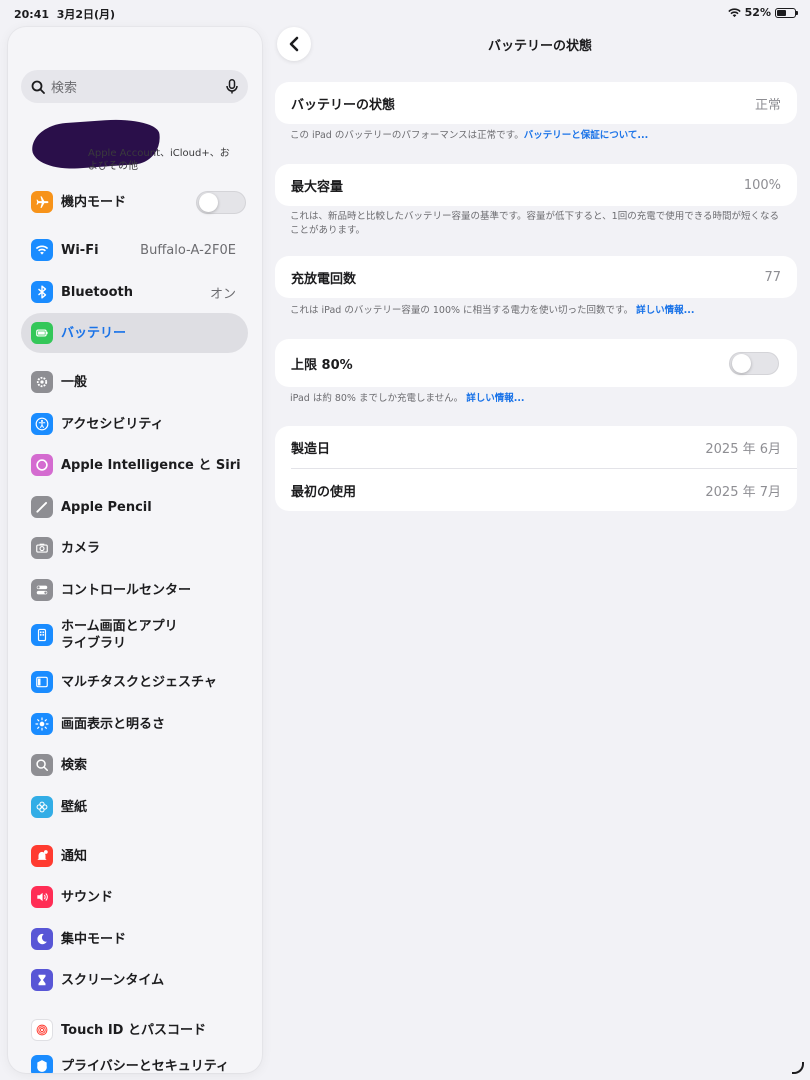 The width and height of the screenshot is (810, 1080). What do you see at coordinates (221, 202) in the screenshot?
I see `airplane-mode-toggle` at bounding box center [221, 202].